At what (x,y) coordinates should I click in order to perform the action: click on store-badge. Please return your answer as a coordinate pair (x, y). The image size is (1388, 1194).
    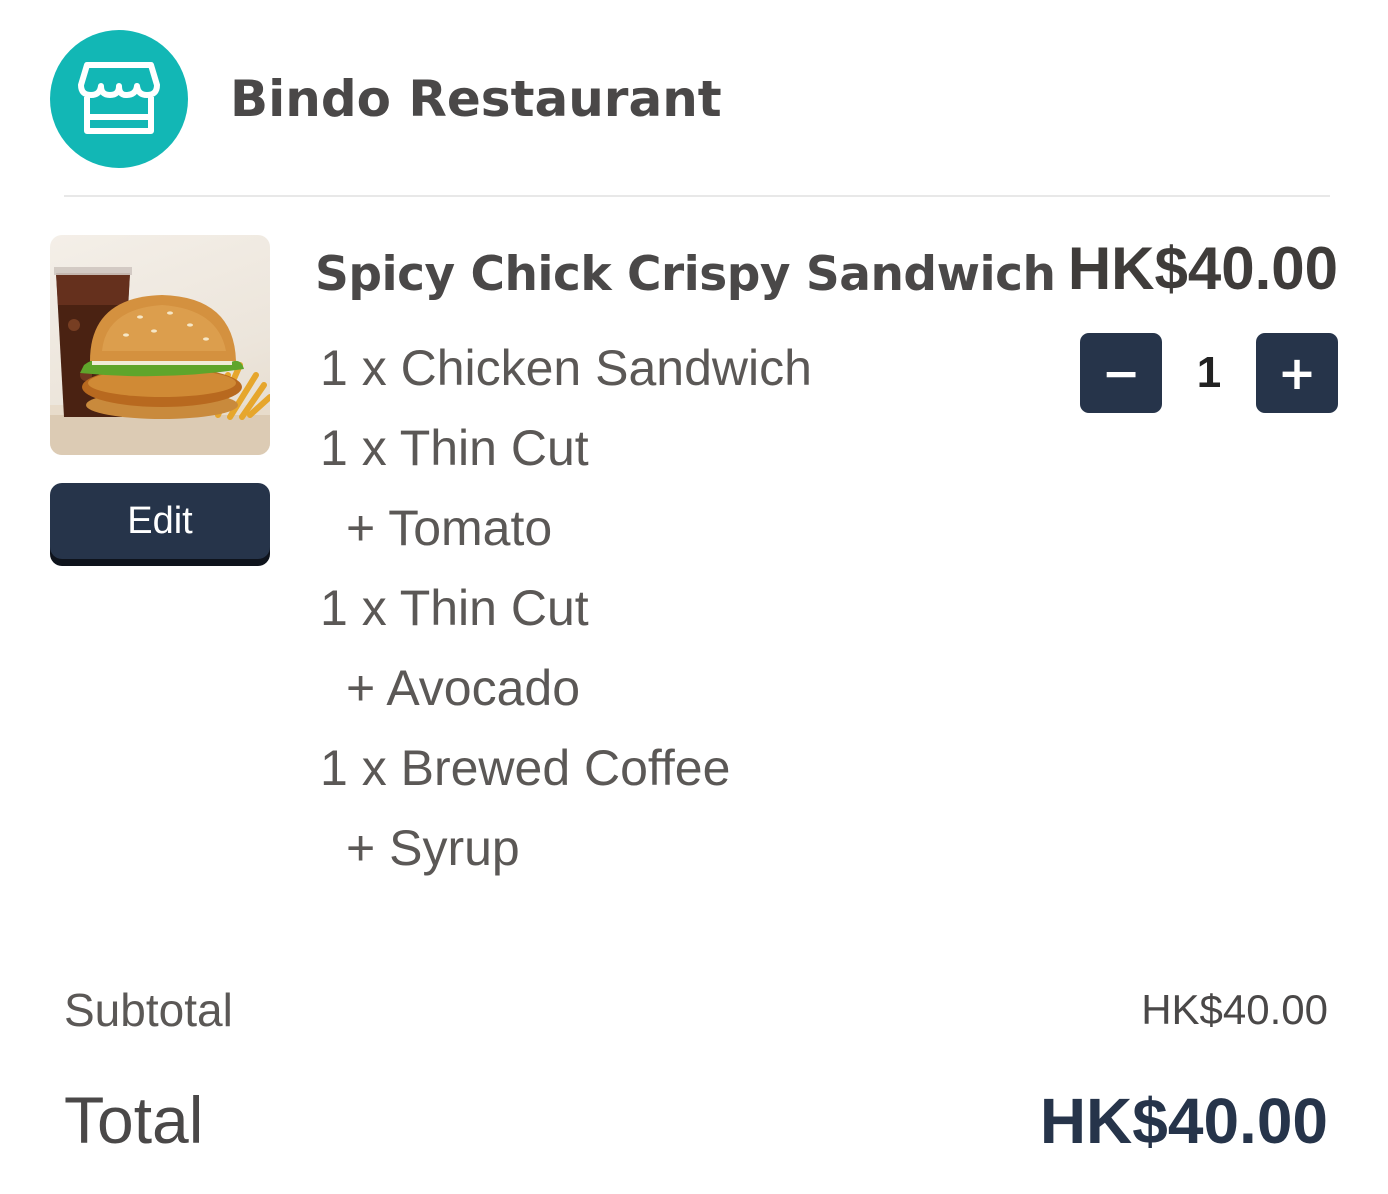
    Looking at the image, I should click on (119, 99).